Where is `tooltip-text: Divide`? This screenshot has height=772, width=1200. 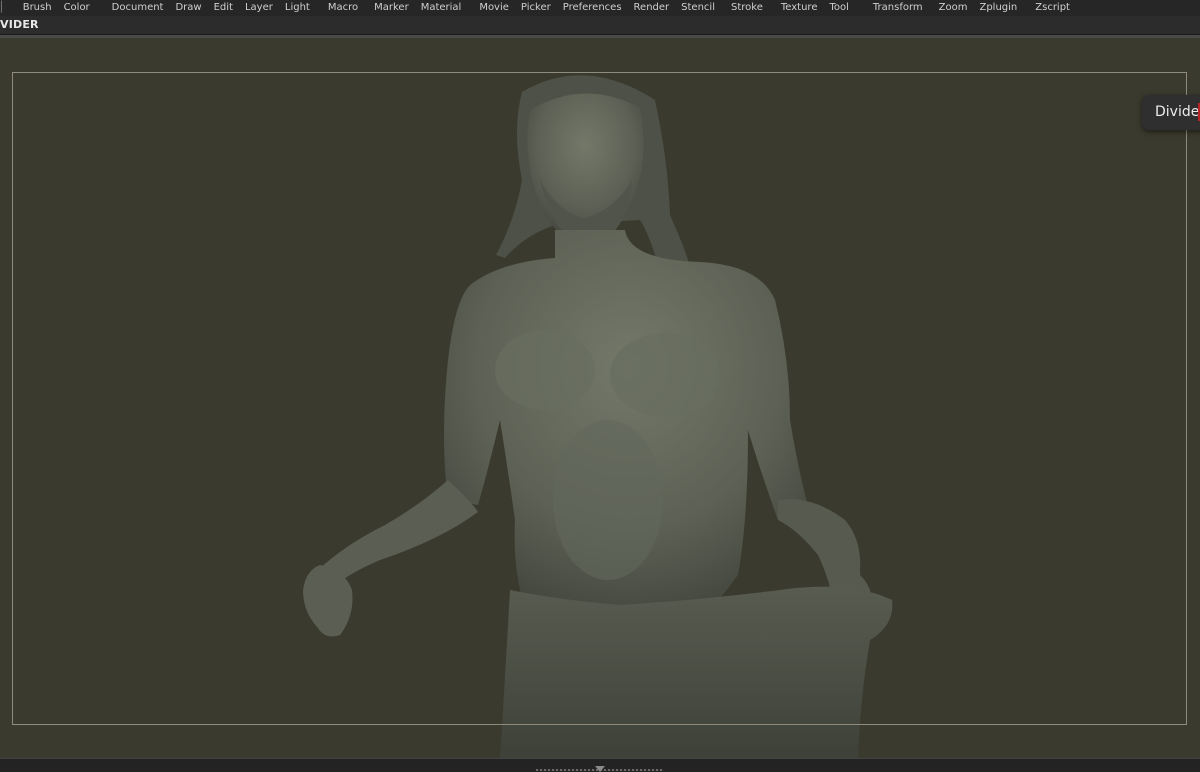
tooltip-text: Divide is located at coordinates (1177, 112).